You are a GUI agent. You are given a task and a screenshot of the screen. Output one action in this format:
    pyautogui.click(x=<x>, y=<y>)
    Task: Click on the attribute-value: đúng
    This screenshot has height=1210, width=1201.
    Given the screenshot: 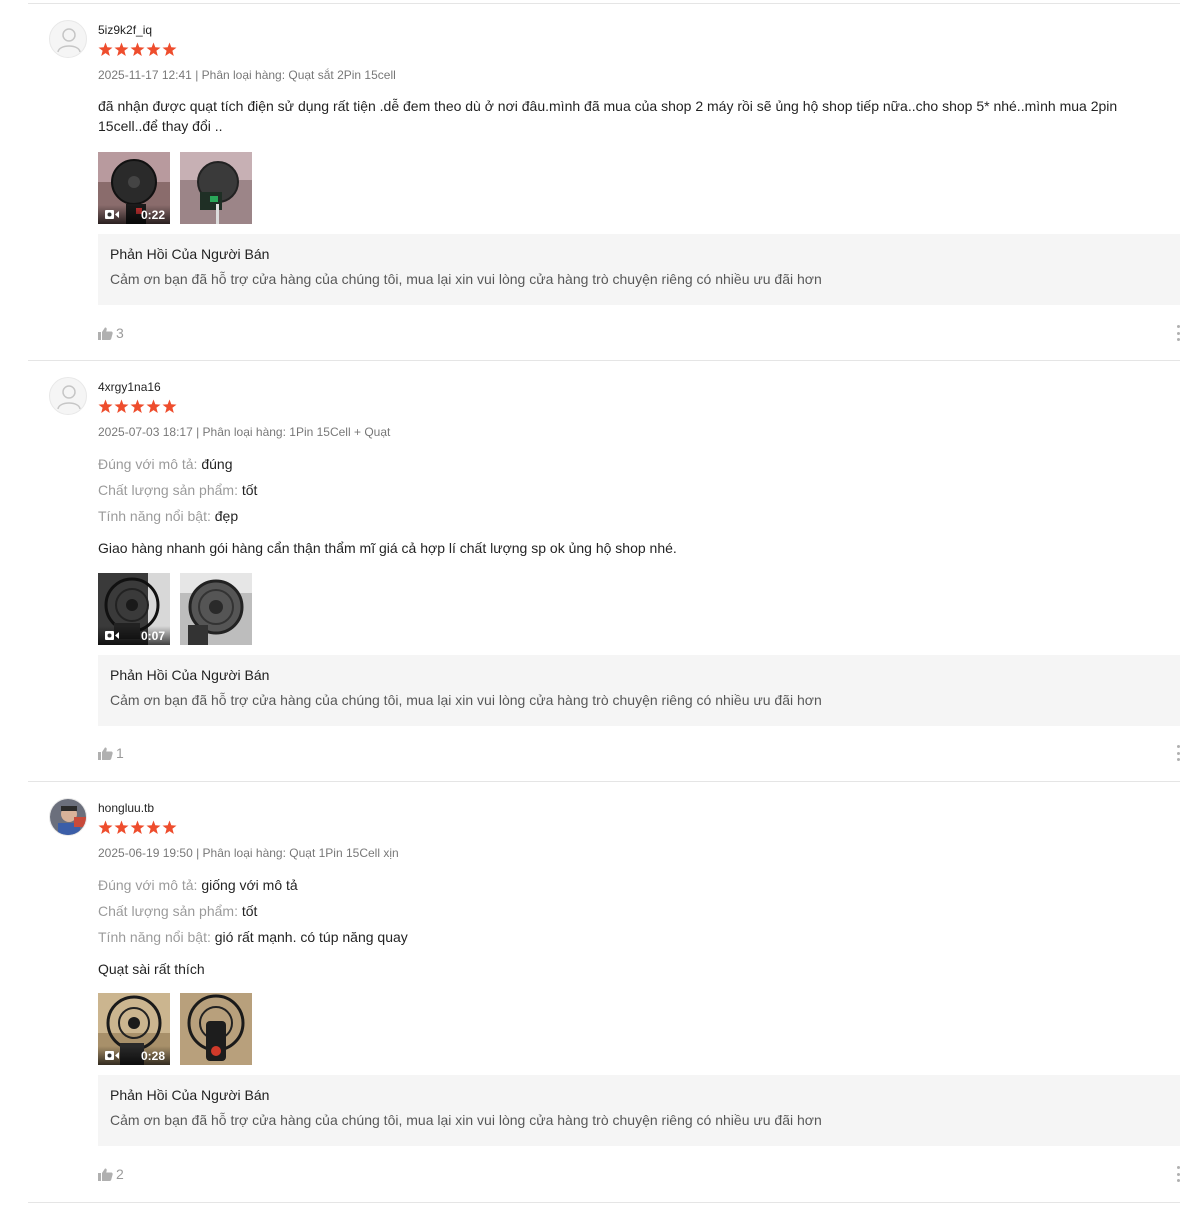 What is the action you would take?
    pyautogui.click(x=217, y=464)
    